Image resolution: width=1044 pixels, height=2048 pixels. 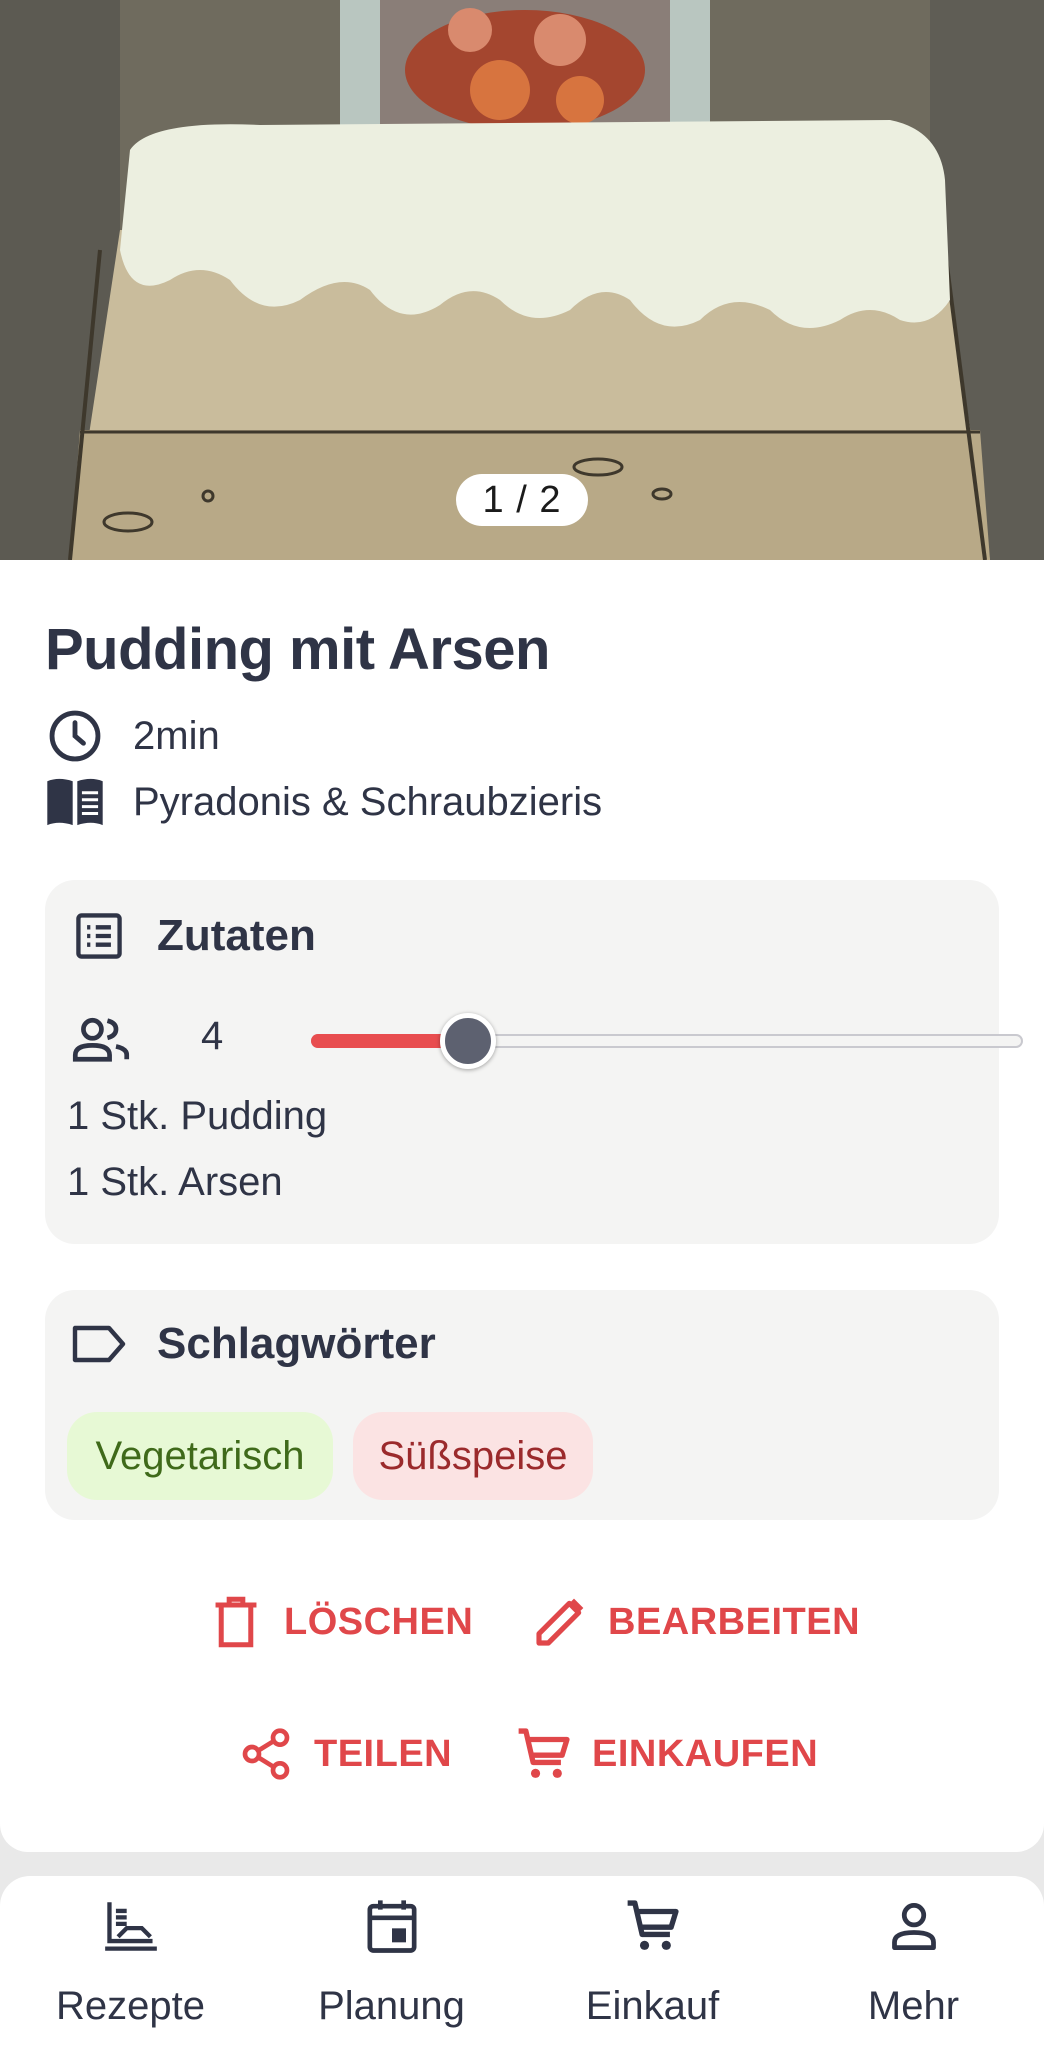 I want to click on cart-icon, so click(x=544, y=1754).